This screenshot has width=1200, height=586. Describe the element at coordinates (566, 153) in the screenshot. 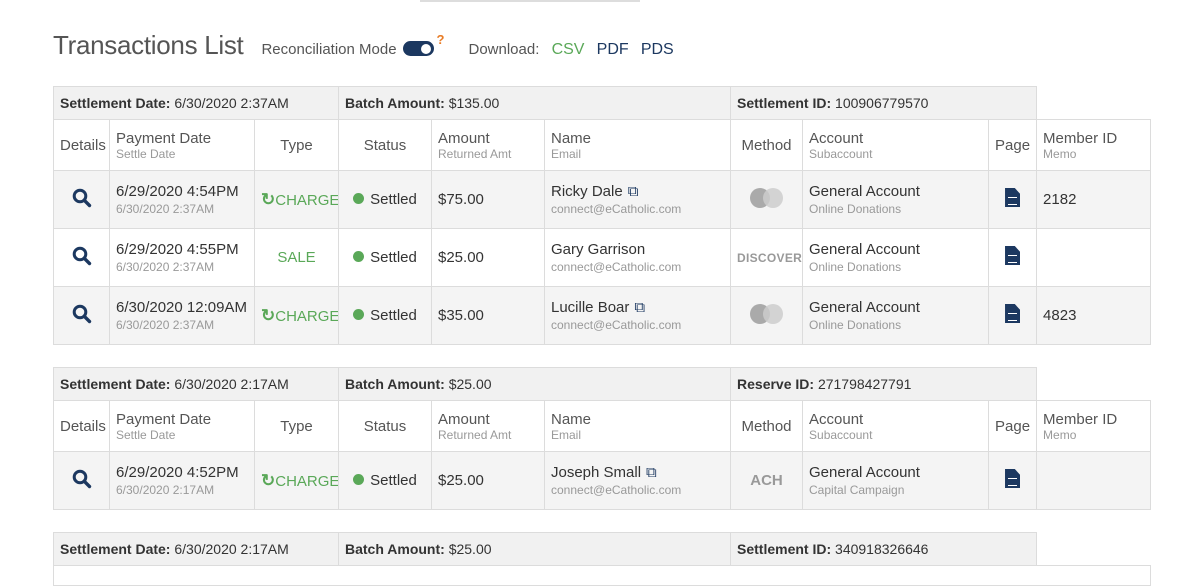

I see `column-header-sublabel: Email` at that location.